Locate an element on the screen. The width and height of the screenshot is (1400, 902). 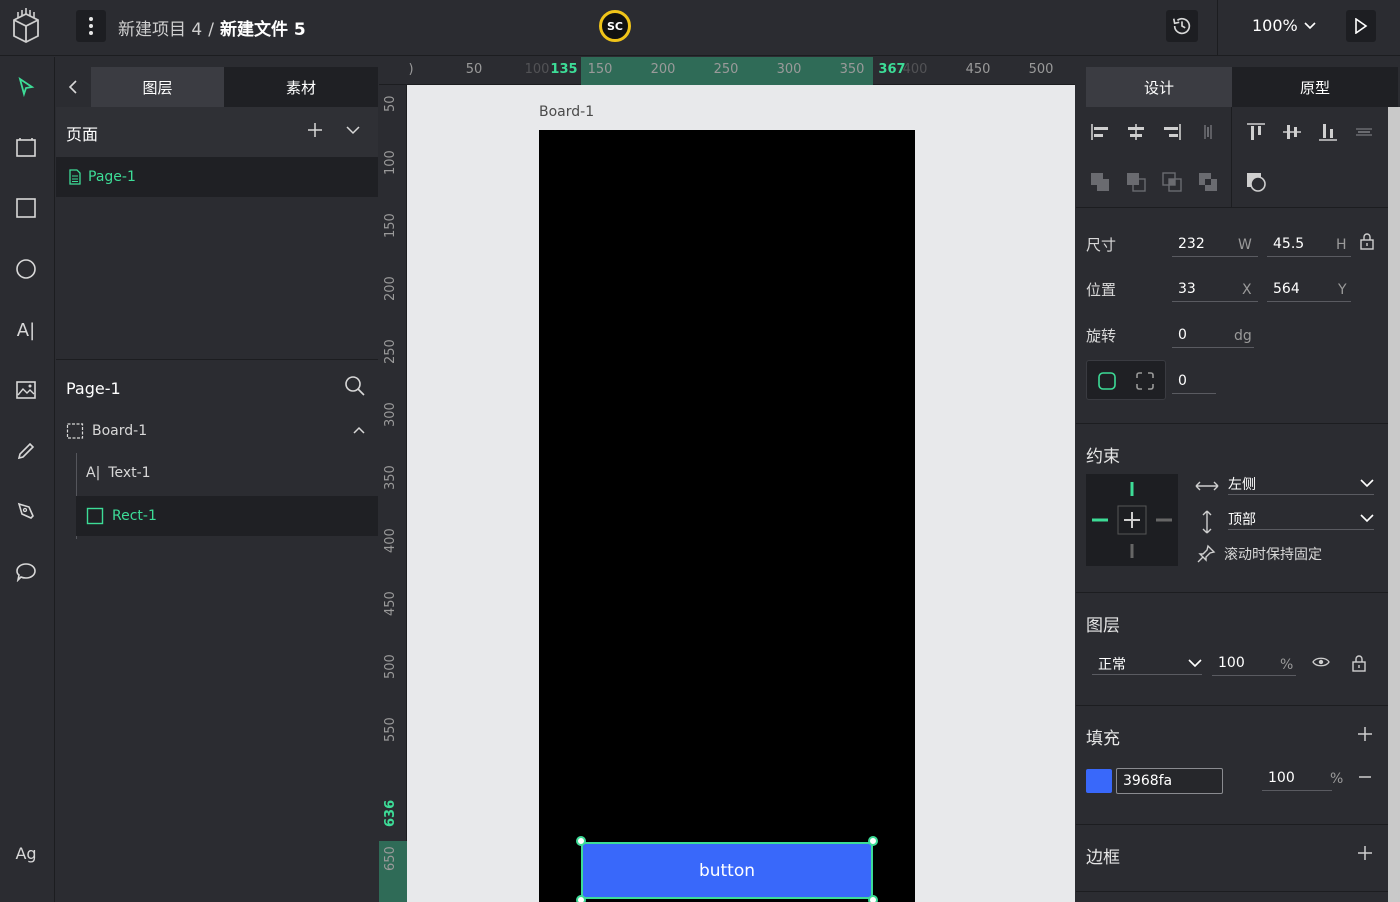
layer-item-rect: Rect-1 is located at coordinates (227, 516).